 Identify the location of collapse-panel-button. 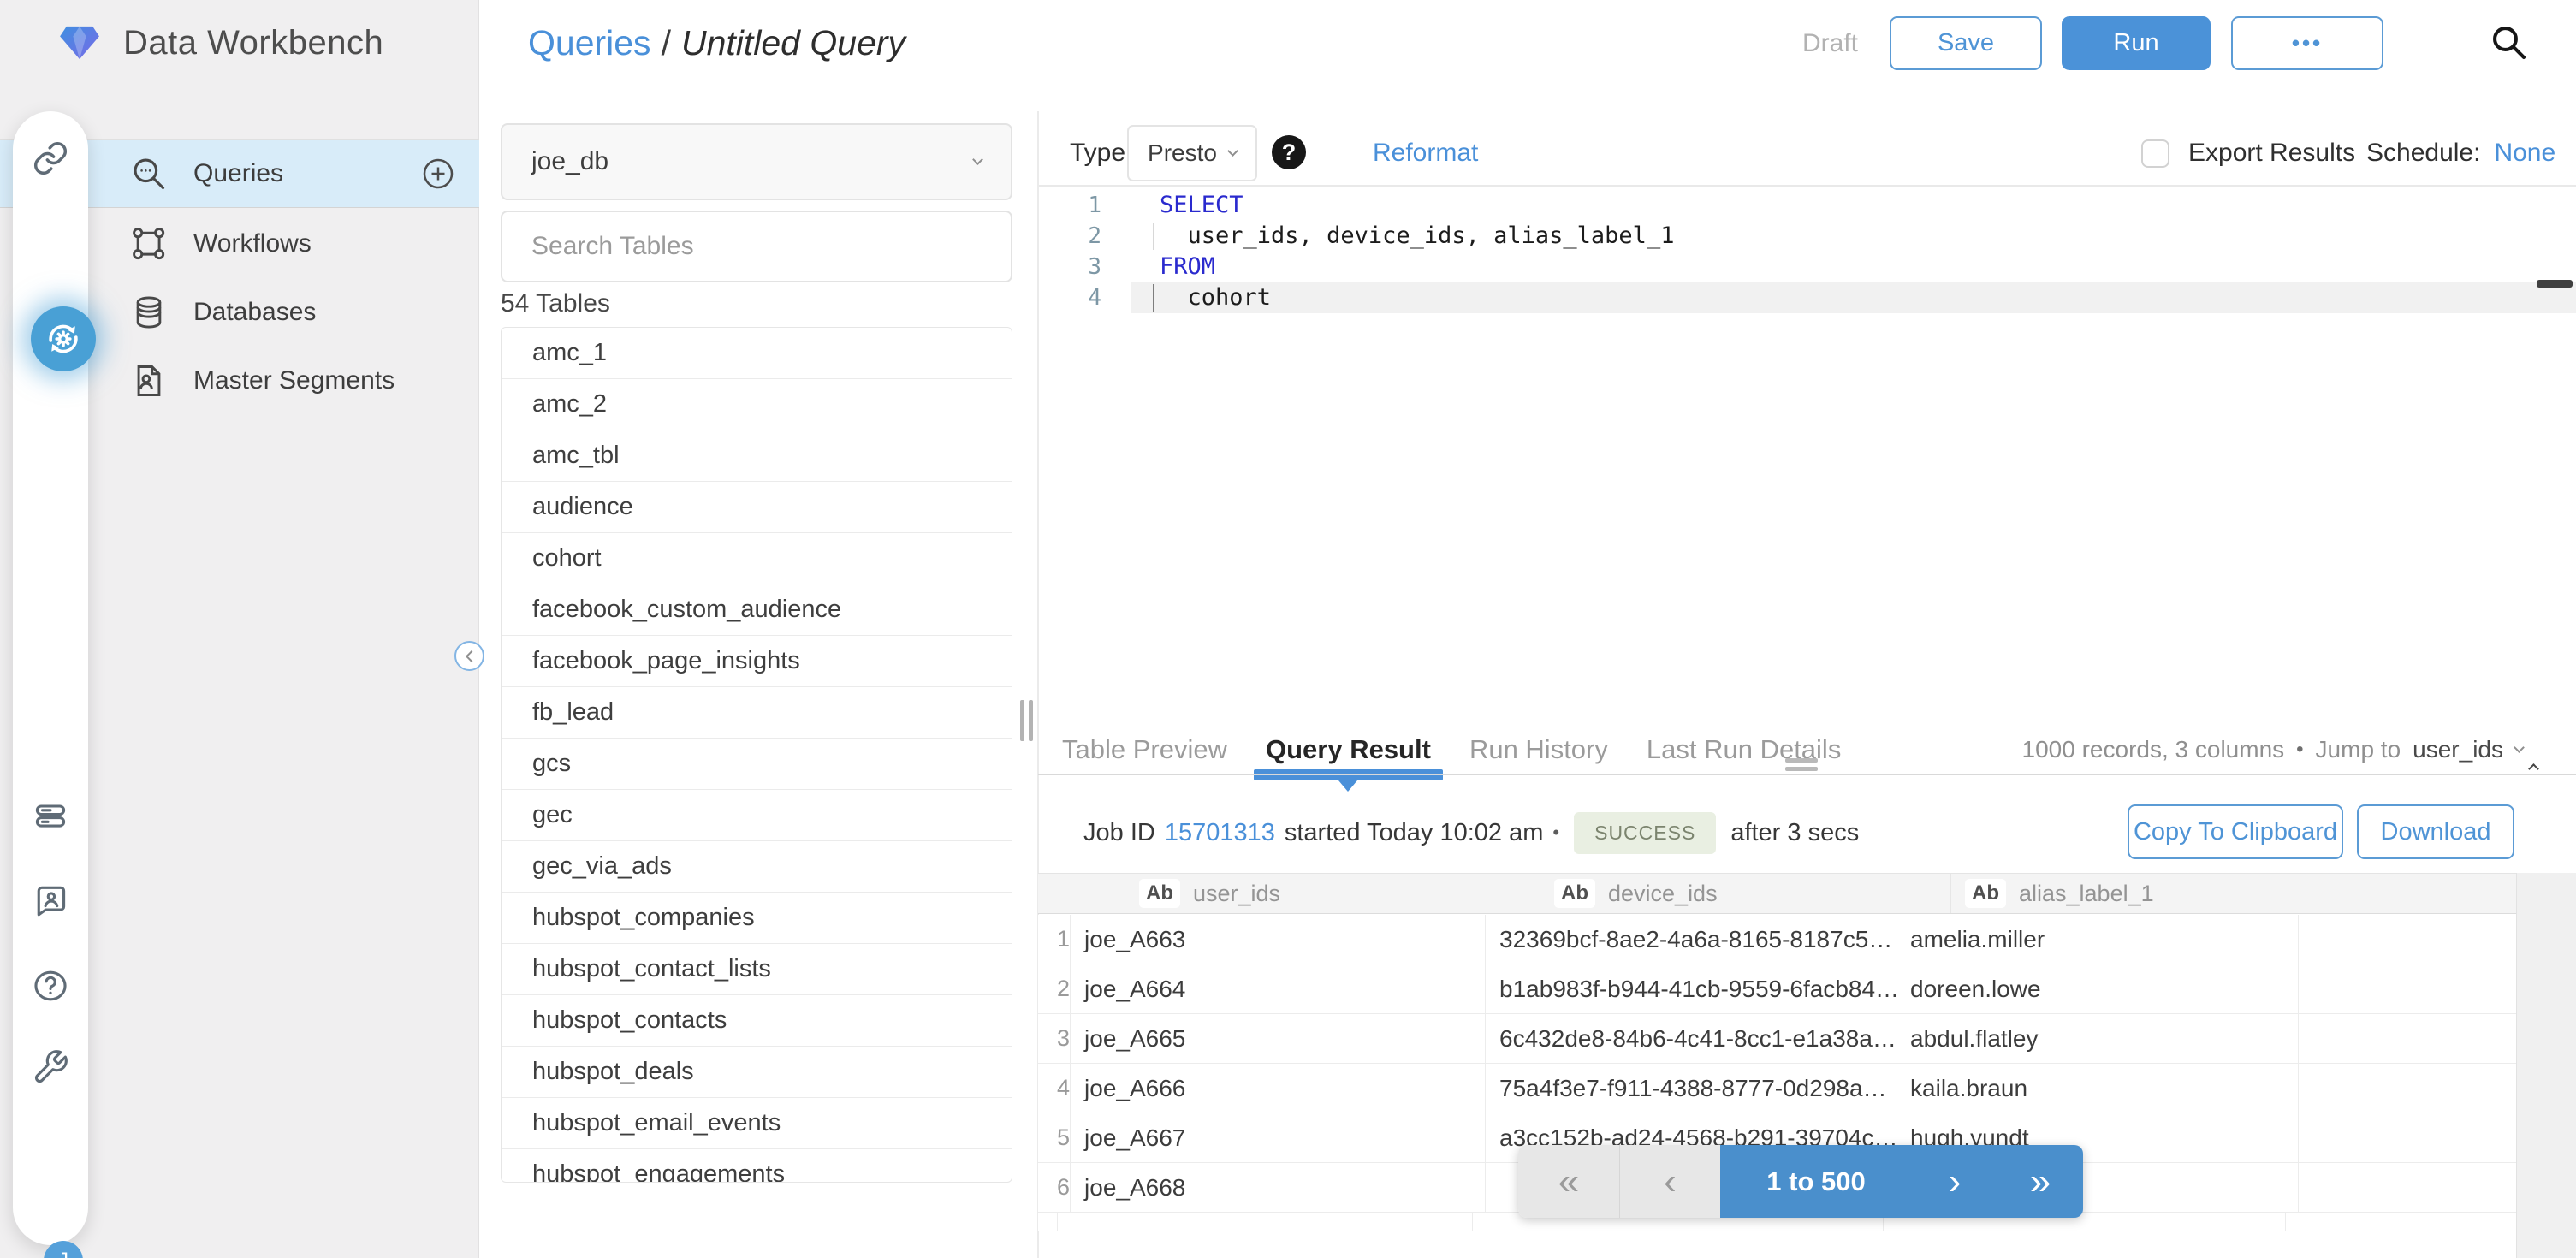
(469, 656).